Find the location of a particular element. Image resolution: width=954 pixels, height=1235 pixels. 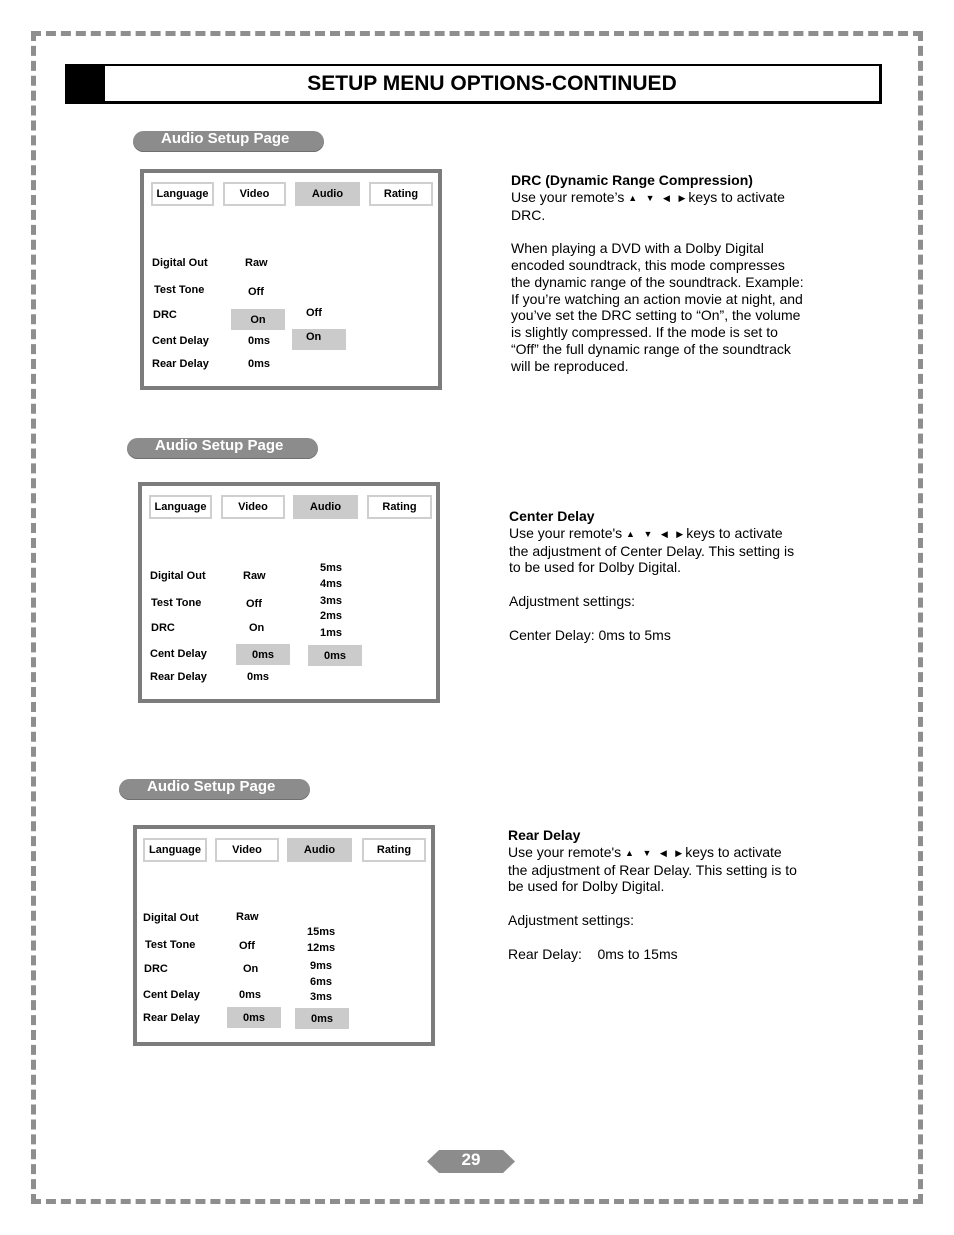

section-pill-rear-delay: Audio Setup Page is located at coordinates (214, 789).